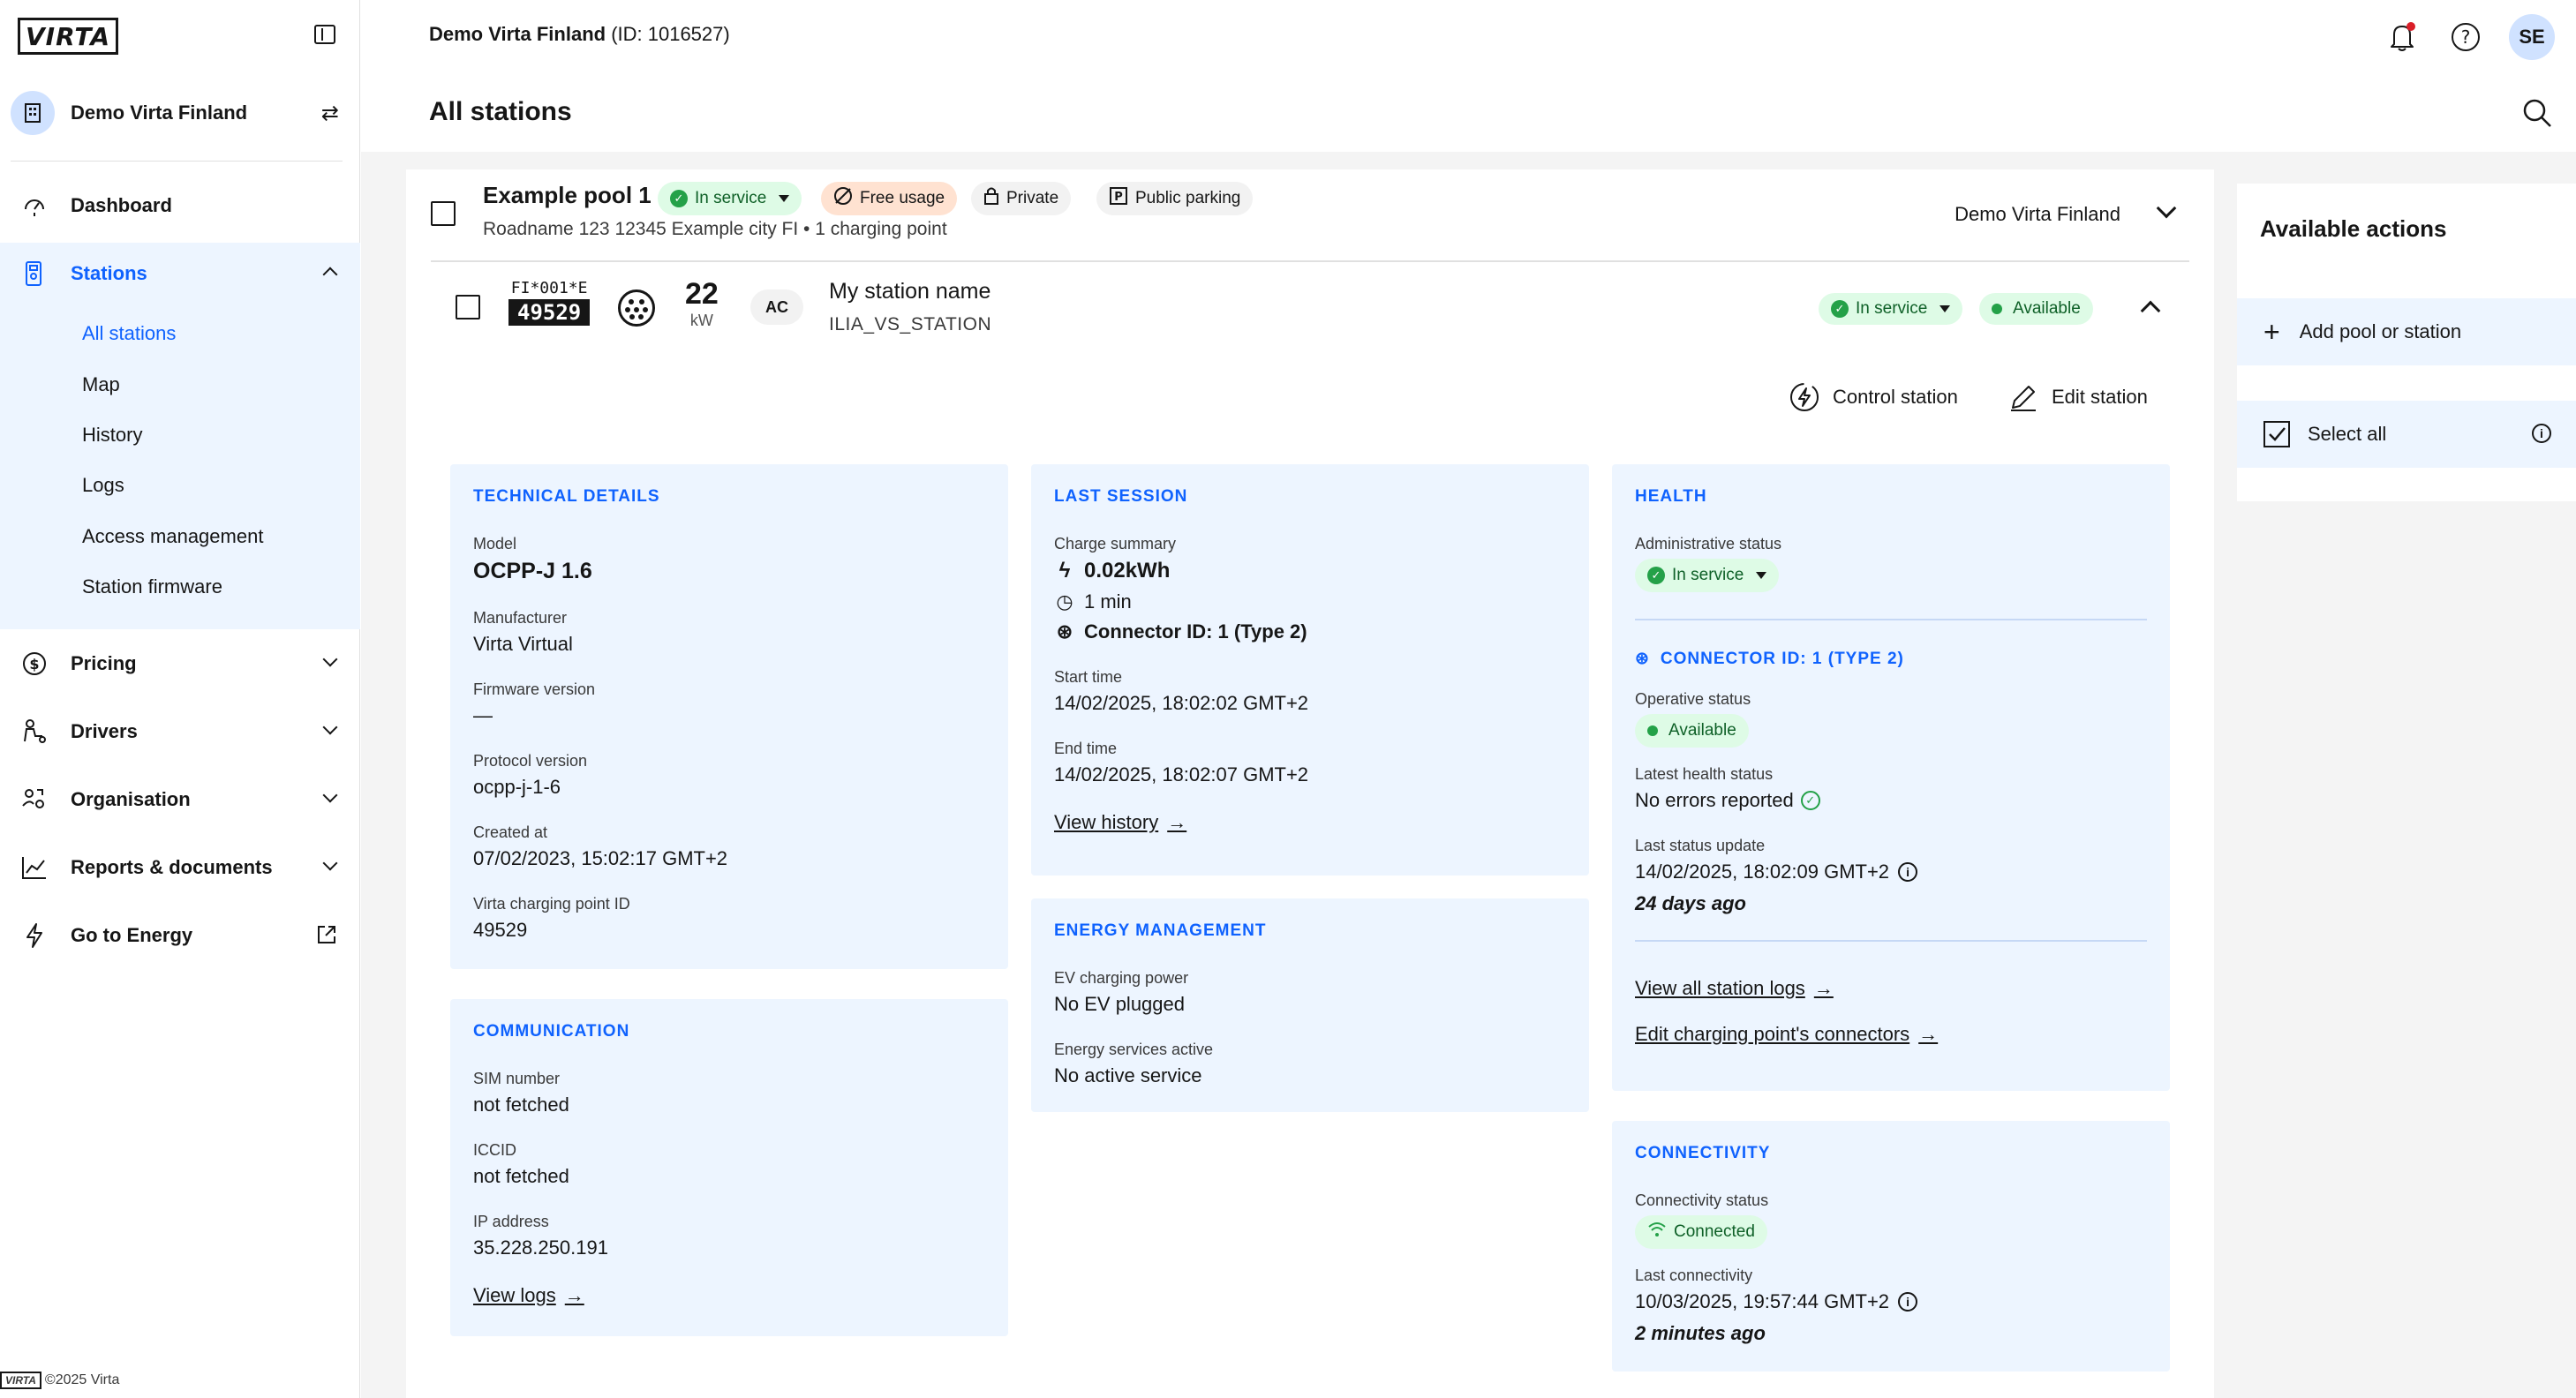 This screenshot has height=1398, width=2576. What do you see at coordinates (1891, 800) in the screenshot?
I see `latest-health-value: No errors reported ✓` at bounding box center [1891, 800].